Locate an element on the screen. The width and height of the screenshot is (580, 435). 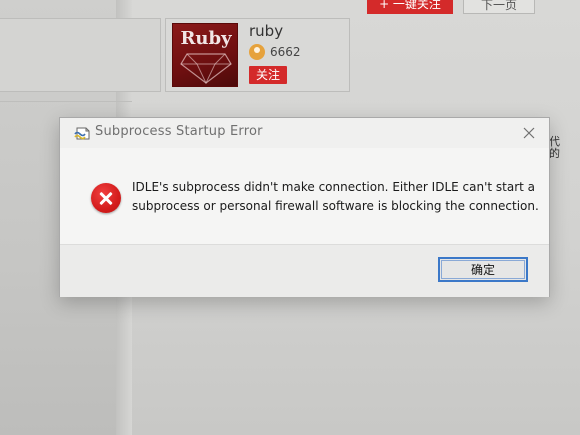
ruby-logo: Ruby is located at coordinates (205, 55).